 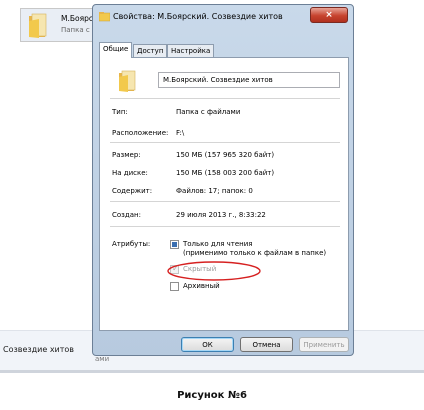 What do you see at coordinates (221, 215) in the screenshot?
I see `created-value: 29 июля 2013 г., 8:33:22` at bounding box center [221, 215].